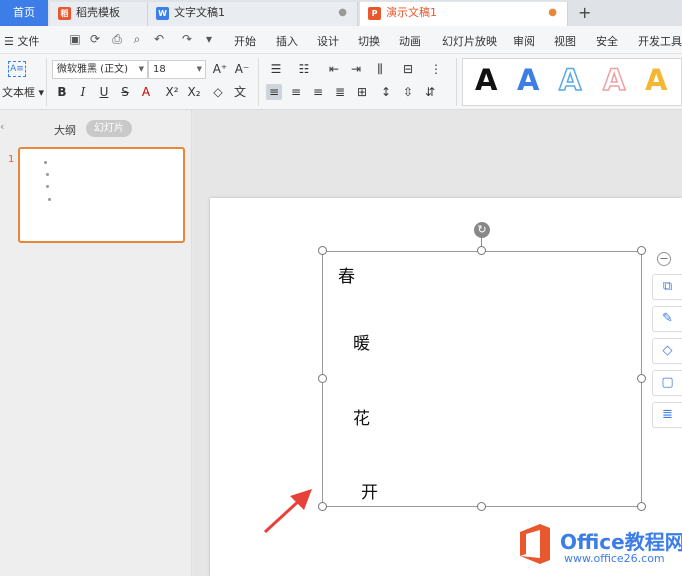 The image size is (682, 576). Describe the element at coordinates (28, 41) in the screenshot. I see `file-menu-label: 文件` at that location.